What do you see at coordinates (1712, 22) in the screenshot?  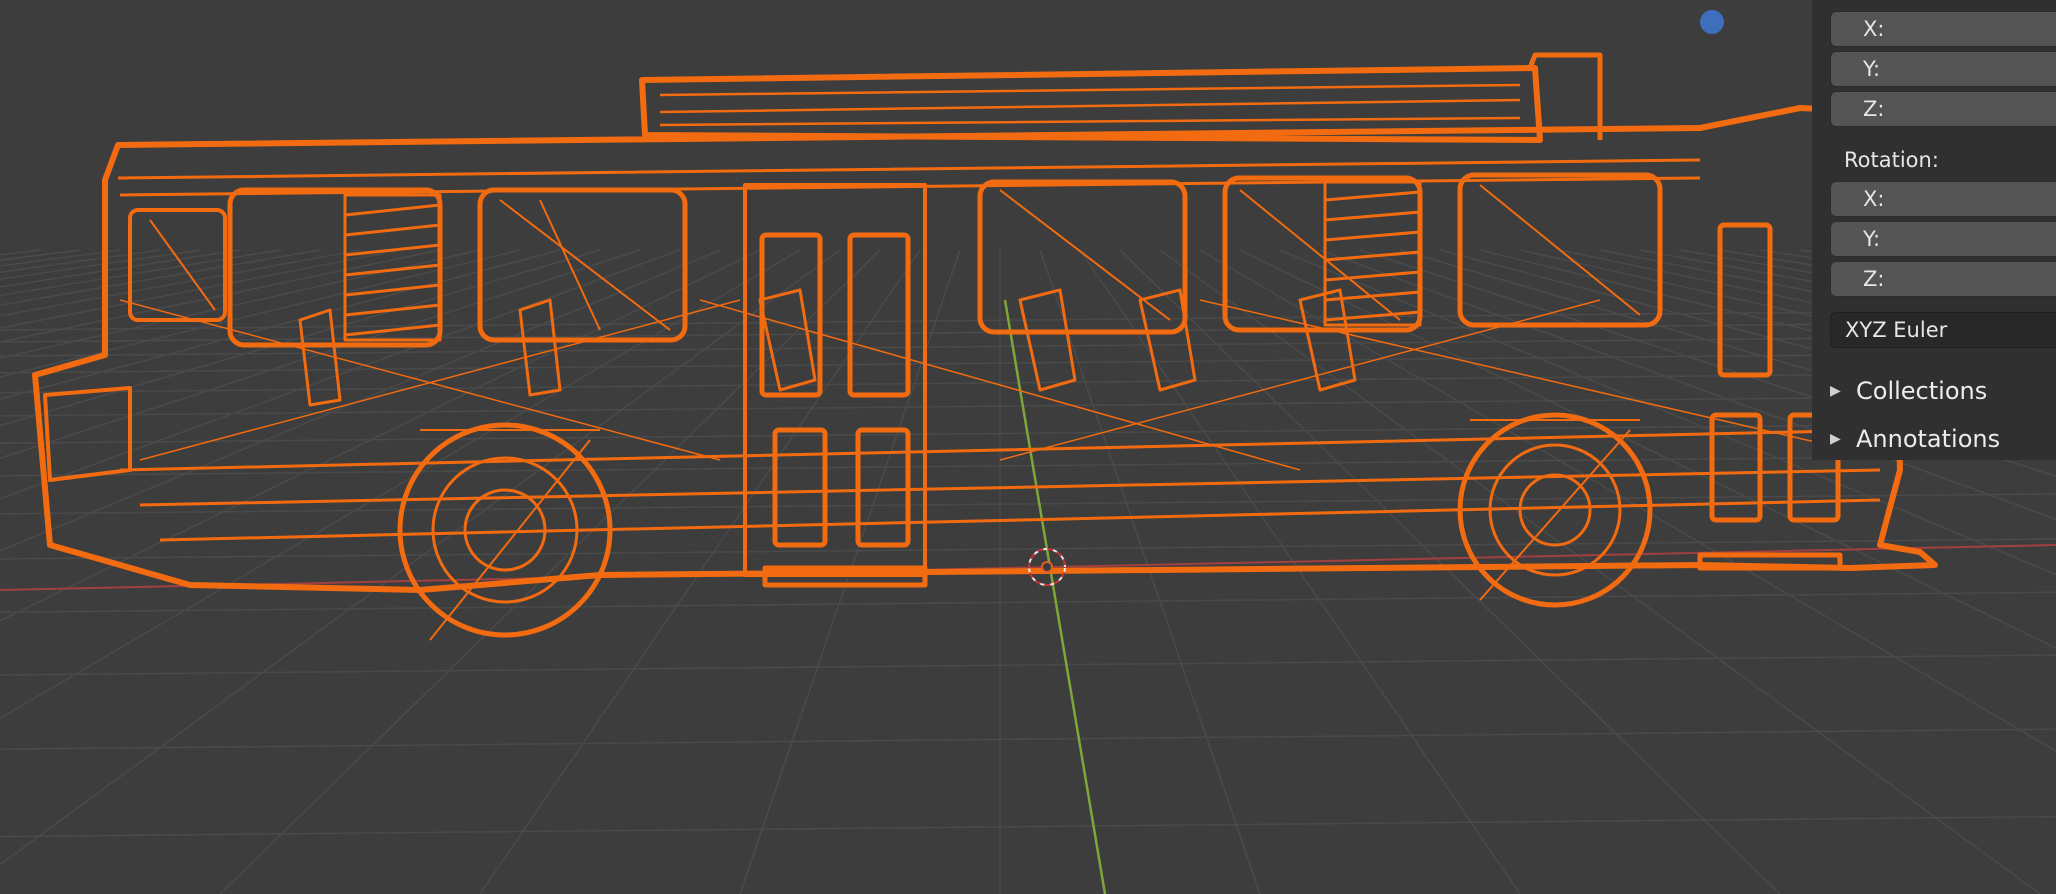 I see `navigation-gizmo-z-icon` at bounding box center [1712, 22].